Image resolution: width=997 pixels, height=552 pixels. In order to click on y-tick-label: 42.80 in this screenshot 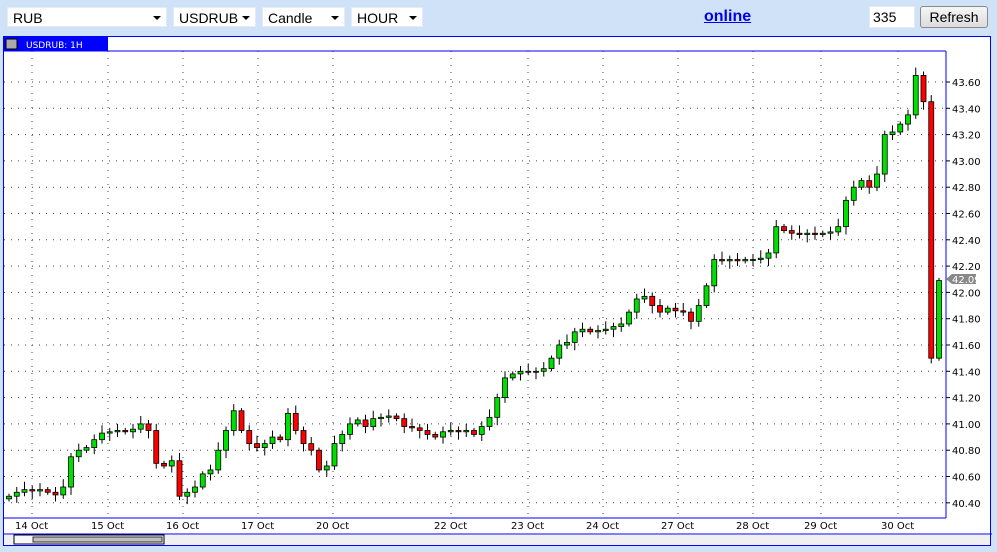, I will do `click(966, 188)`.